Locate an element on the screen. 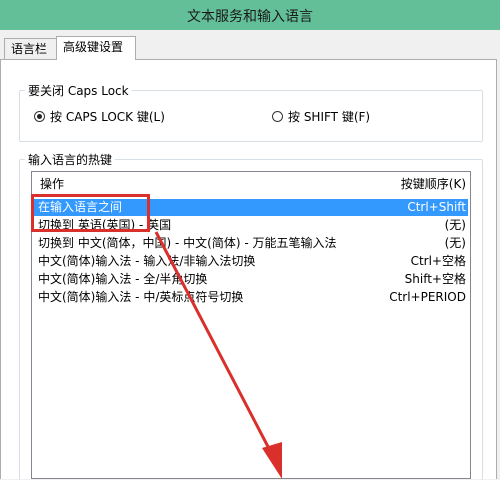 This screenshot has width=500, height=480. tab-strip: 语言栏 高级键设置 is located at coordinates (250, 48).